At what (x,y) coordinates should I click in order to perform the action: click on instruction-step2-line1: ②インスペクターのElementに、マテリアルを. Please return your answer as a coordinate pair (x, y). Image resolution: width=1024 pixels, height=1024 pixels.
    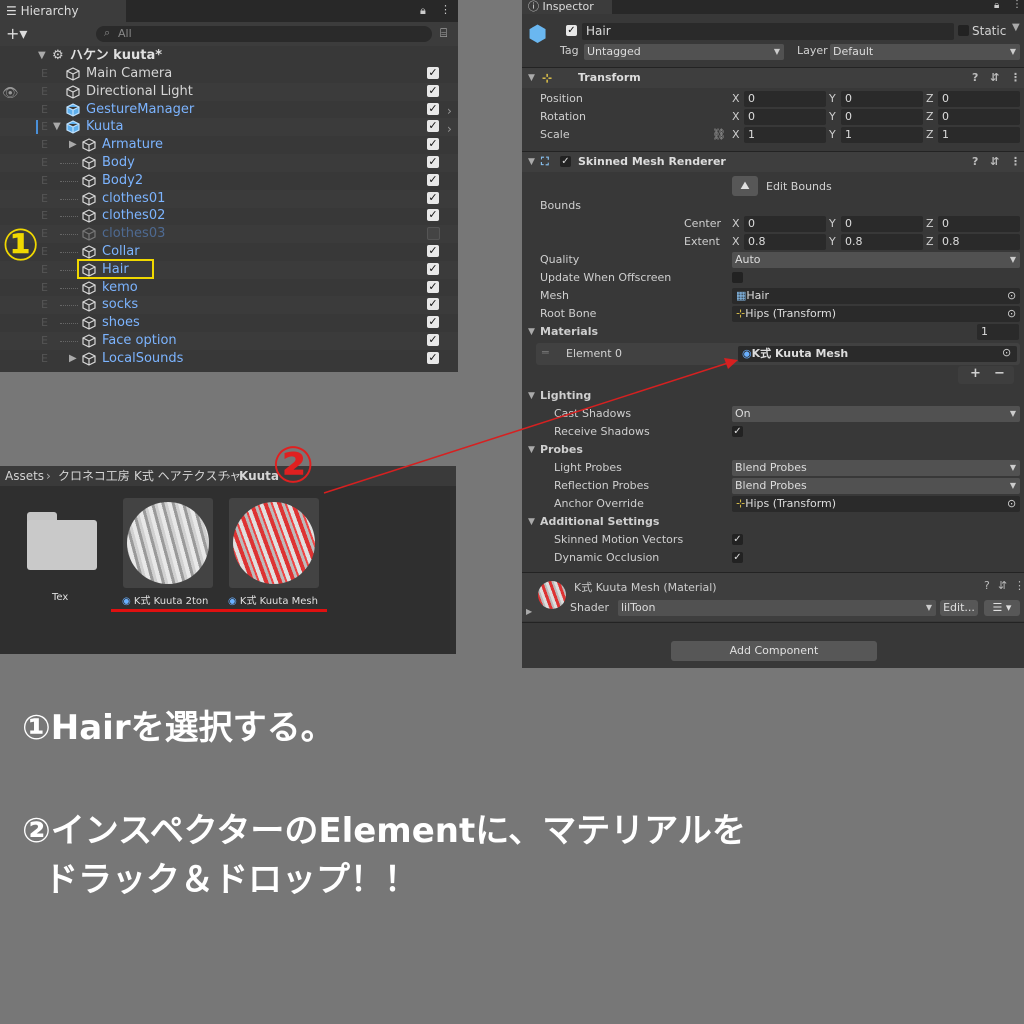
    Looking at the image, I should click on (384, 831).